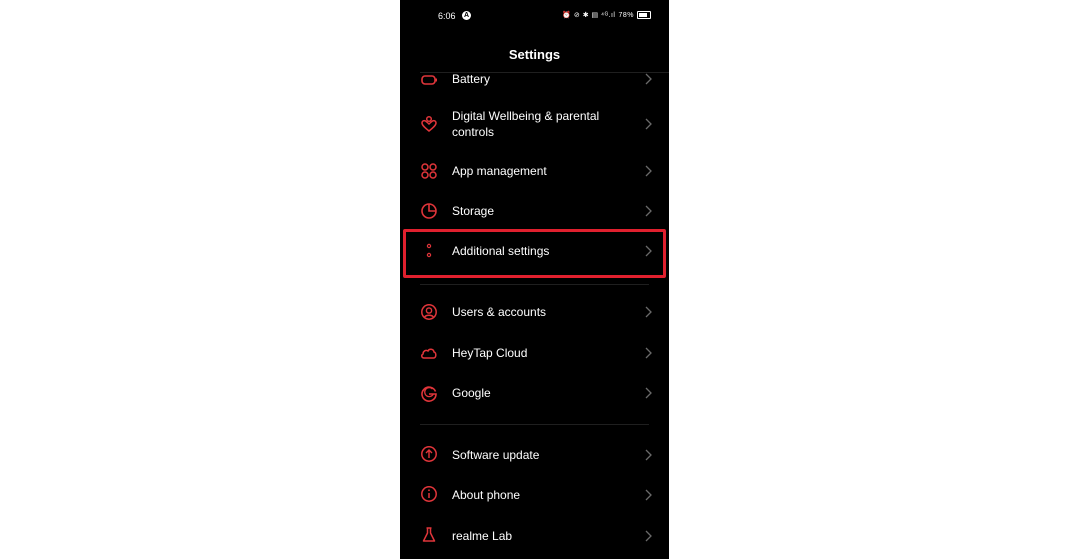 The width and height of the screenshot is (1068, 559). What do you see at coordinates (499, 312) in the screenshot?
I see `settings-item-label: Users & accounts` at bounding box center [499, 312].